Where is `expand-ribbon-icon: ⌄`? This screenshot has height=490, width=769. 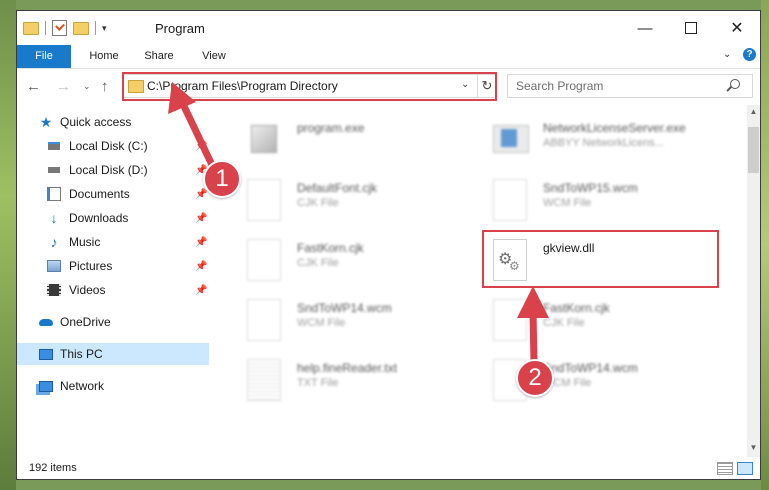 expand-ribbon-icon: ⌄ is located at coordinates (727, 54).